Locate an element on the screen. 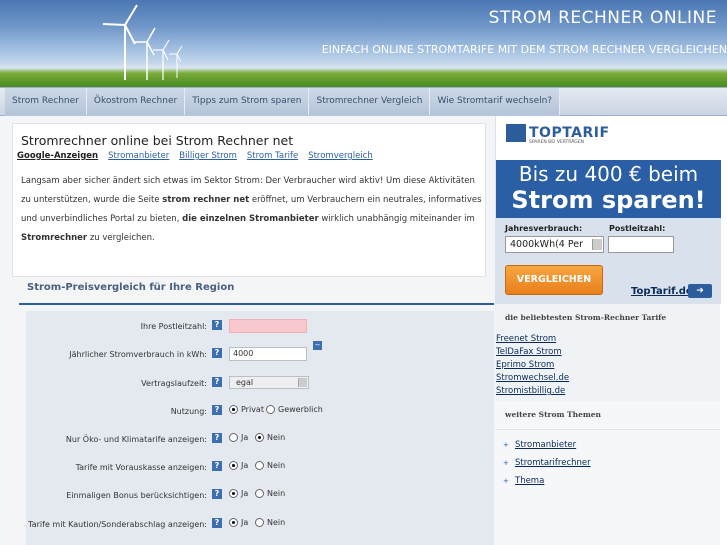 The height and width of the screenshot is (545, 727). nutzung-label: Nutzung: is located at coordinates (188, 411).